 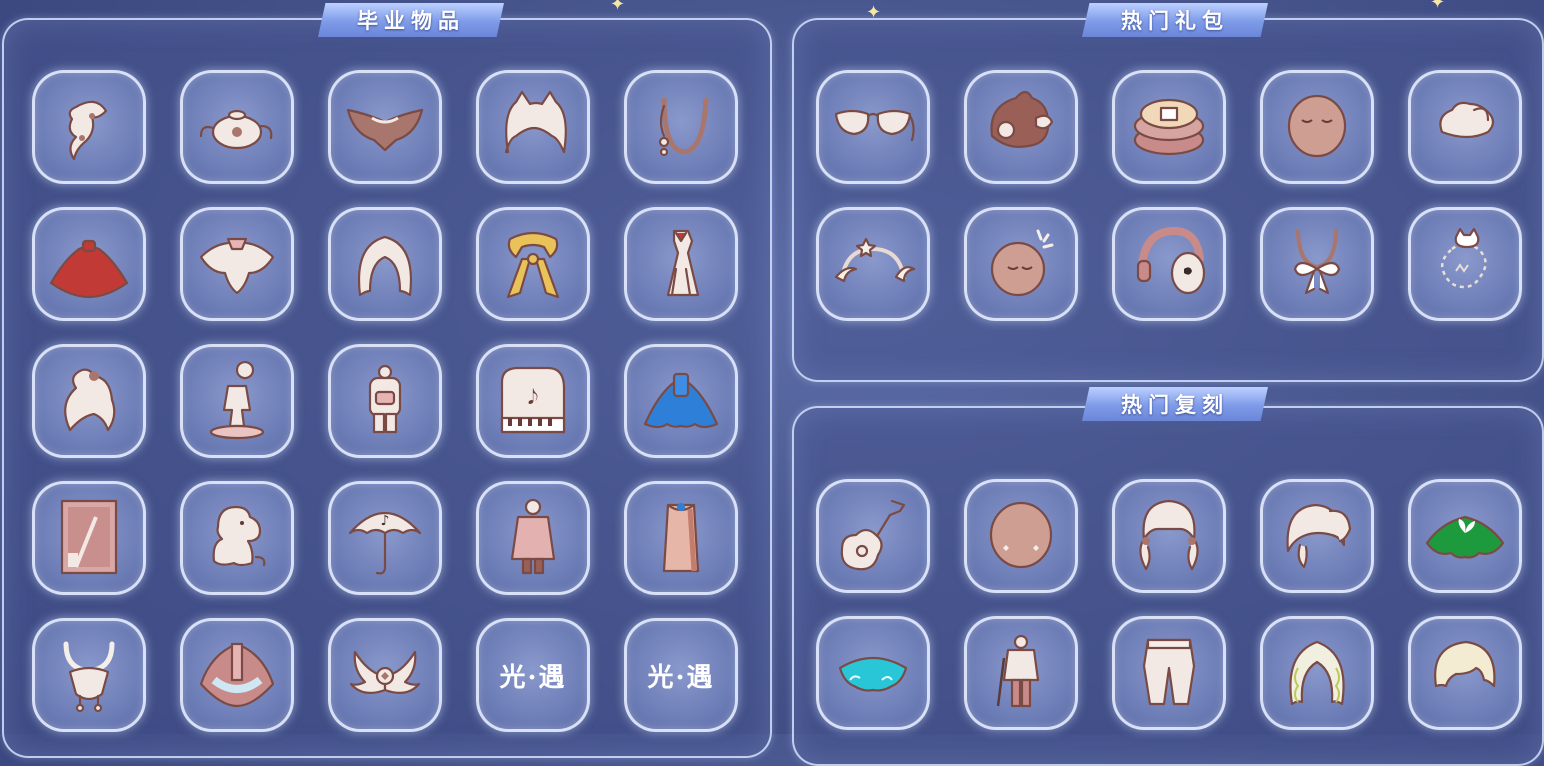 What do you see at coordinates (618, 7) in the screenshot?
I see `sky-star-1: ✦` at bounding box center [618, 7].